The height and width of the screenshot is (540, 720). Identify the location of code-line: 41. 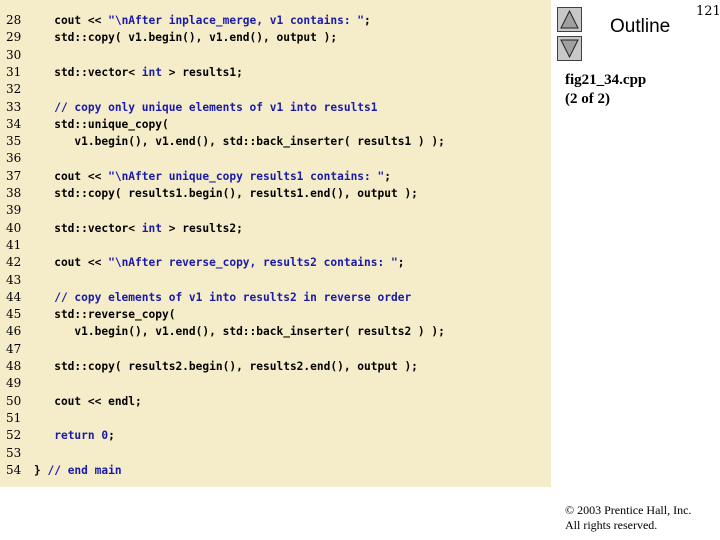
(275, 245).